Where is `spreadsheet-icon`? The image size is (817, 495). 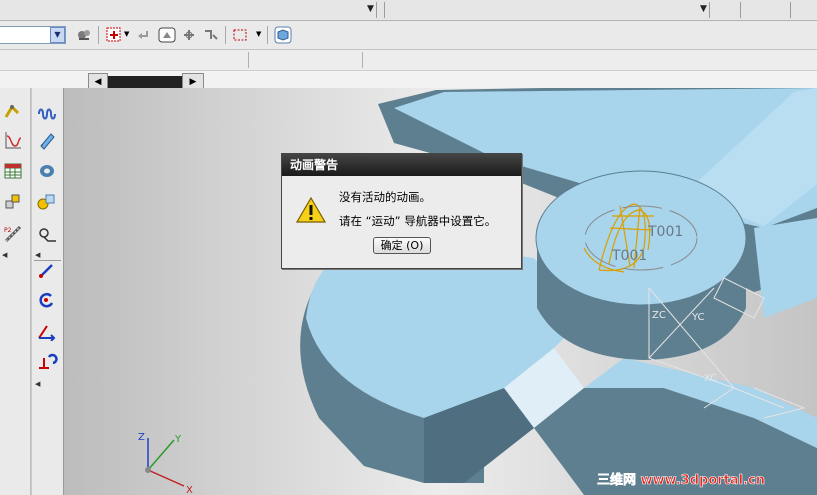
spreadsheet-icon is located at coordinates (13, 171).